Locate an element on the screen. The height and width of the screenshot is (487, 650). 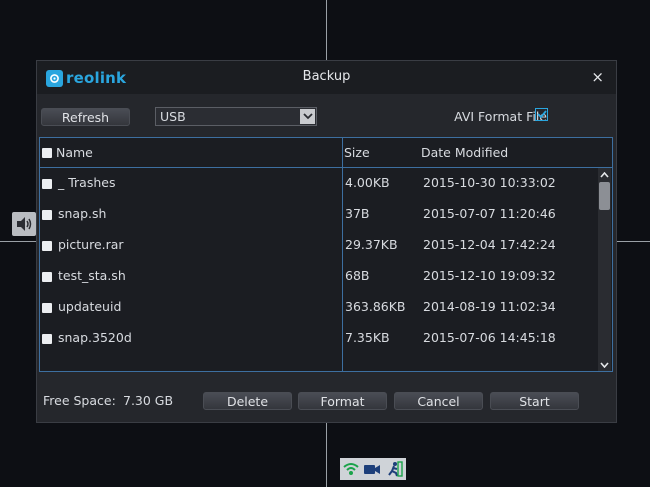
record-icon is located at coordinates (372, 469).